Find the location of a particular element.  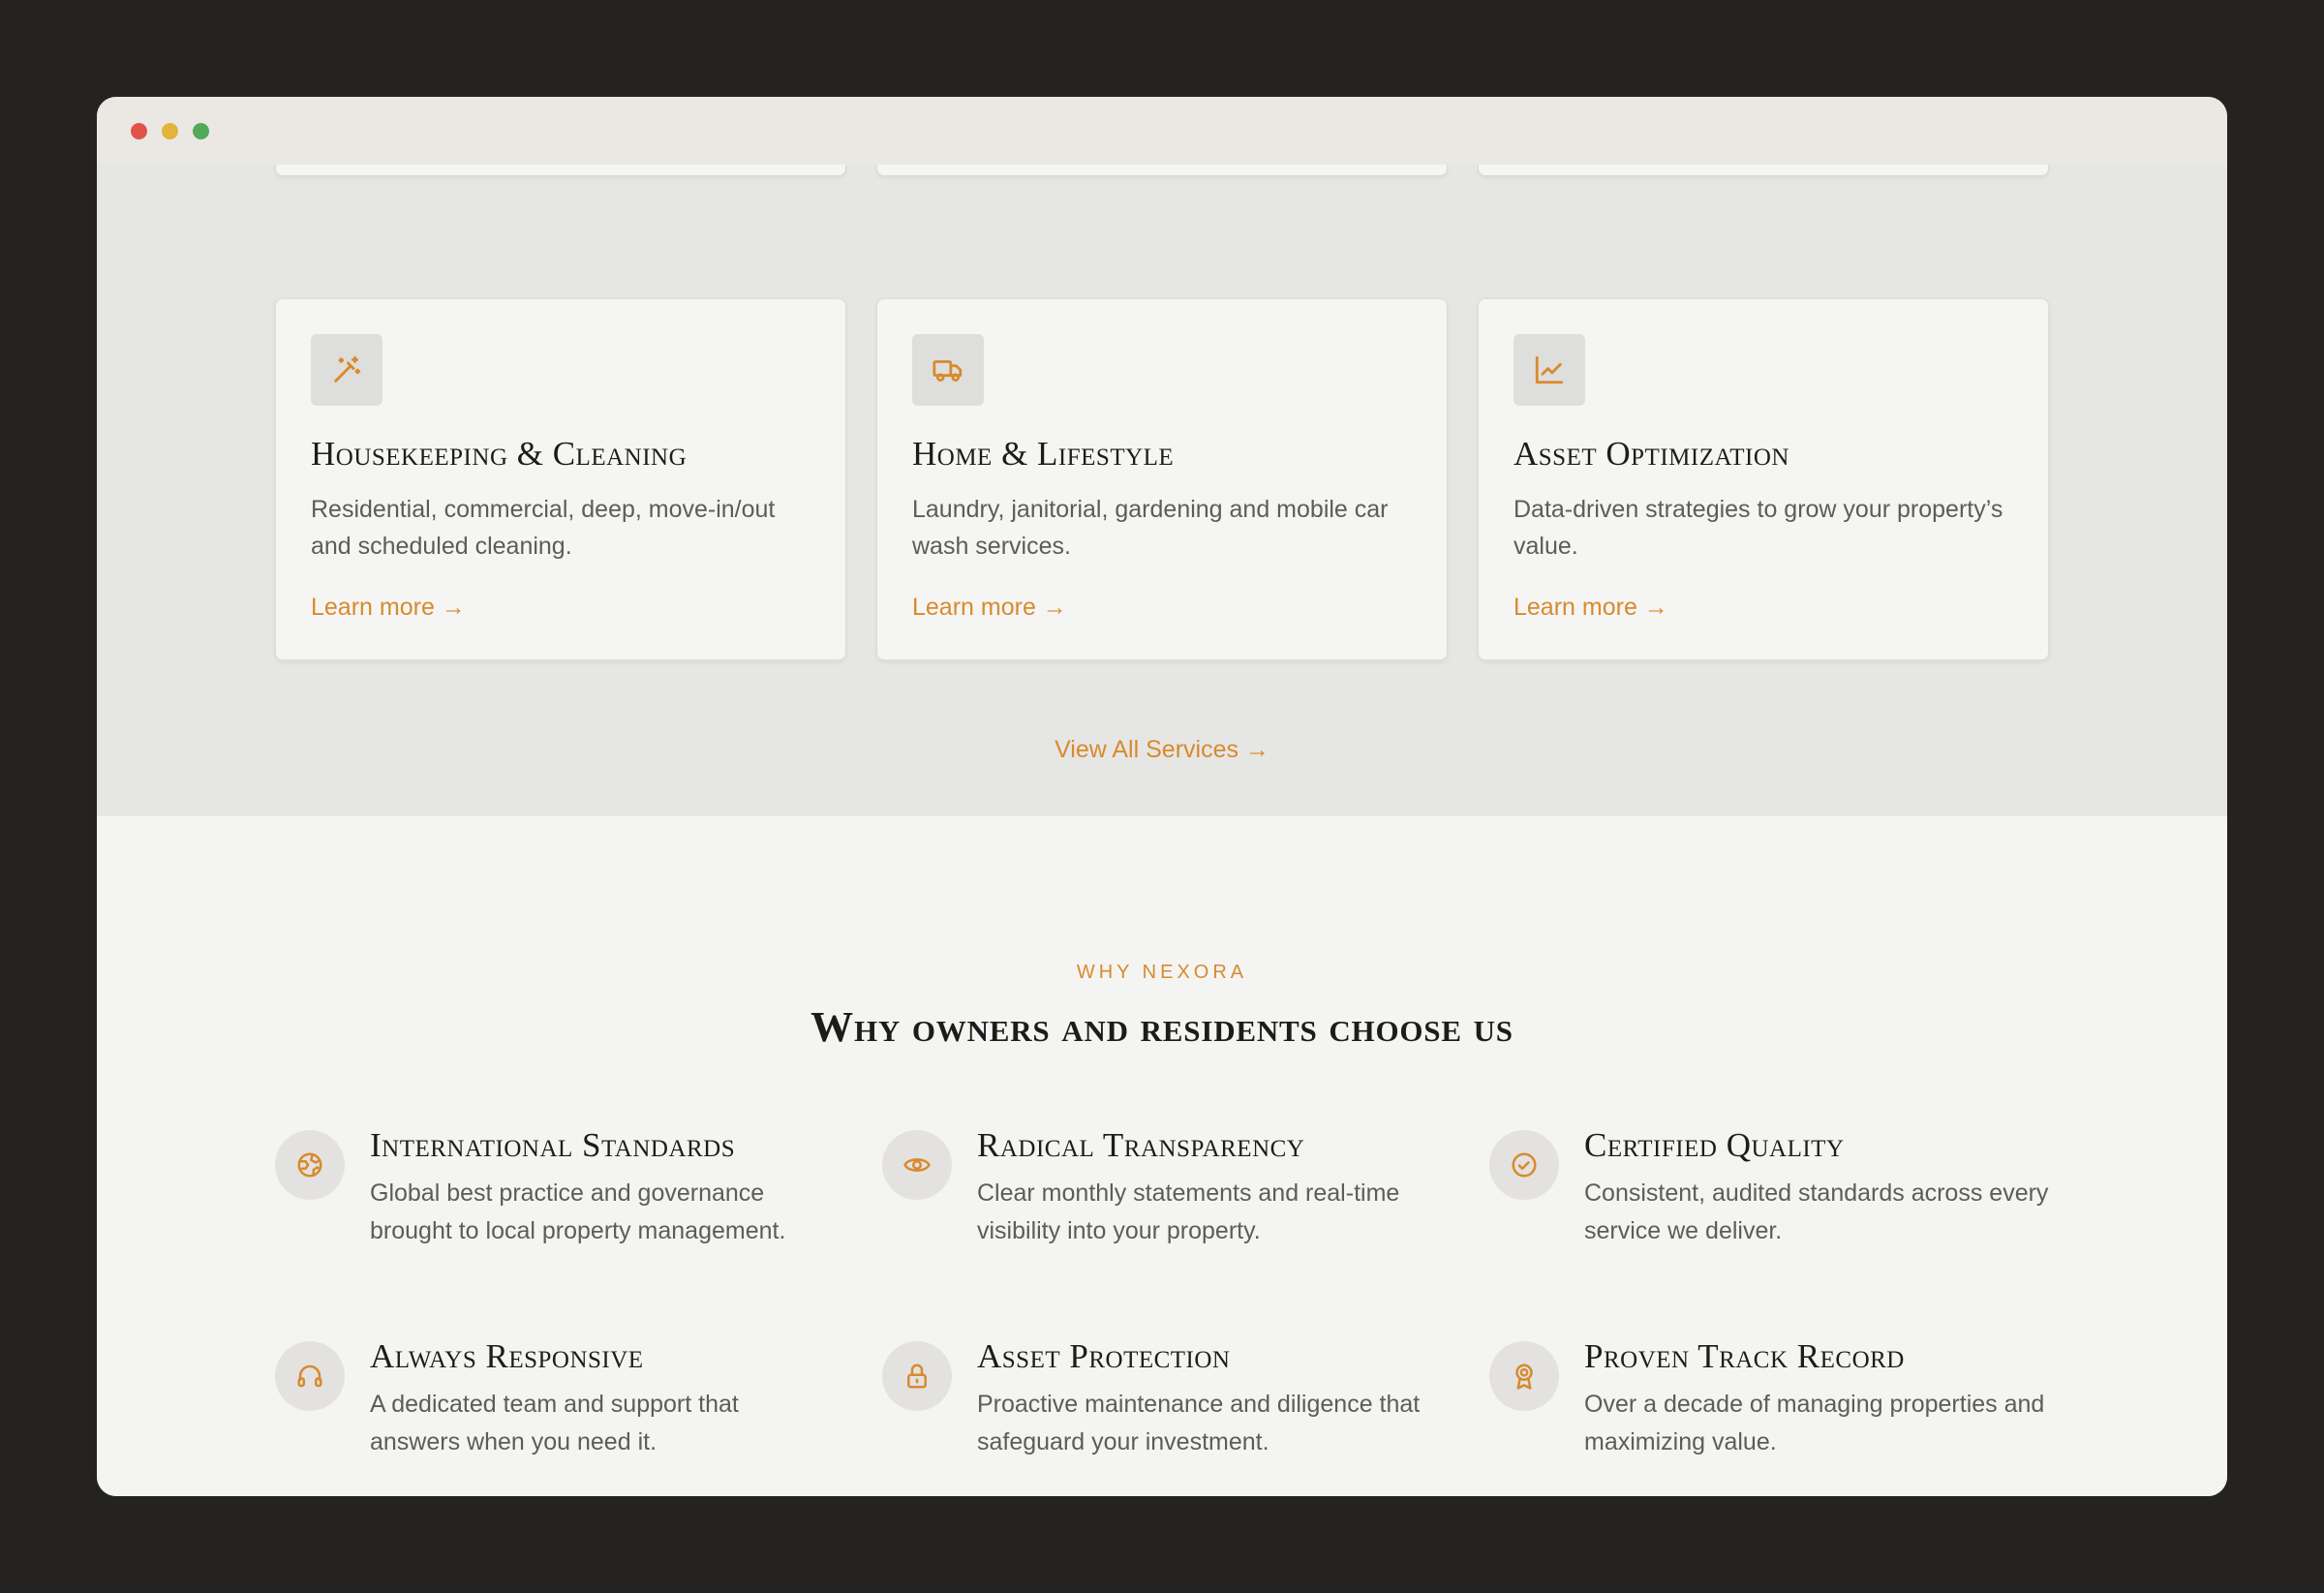

maximize-window-button is located at coordinates (201, 131).